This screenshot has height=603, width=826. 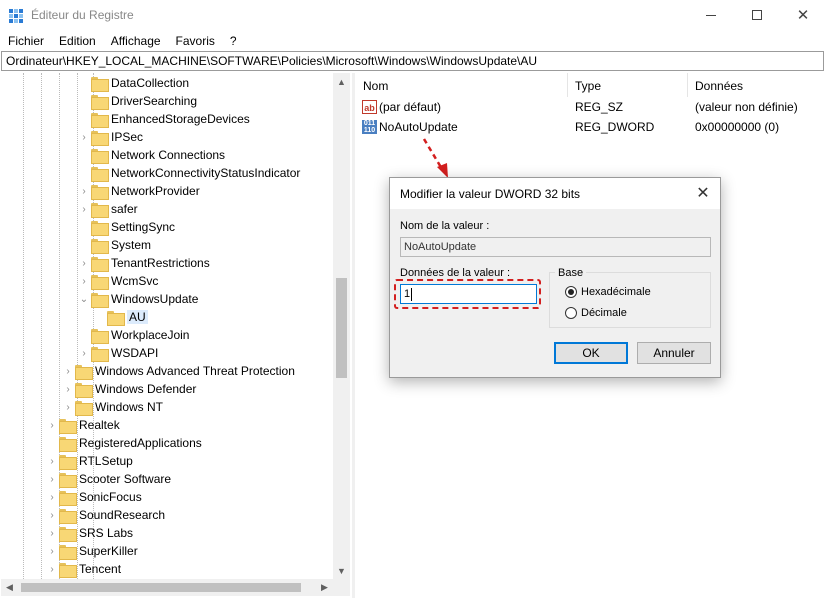 I want to click on tree-item: NetworkConnectivityStatusIndicator, so click(x=188, y=173).